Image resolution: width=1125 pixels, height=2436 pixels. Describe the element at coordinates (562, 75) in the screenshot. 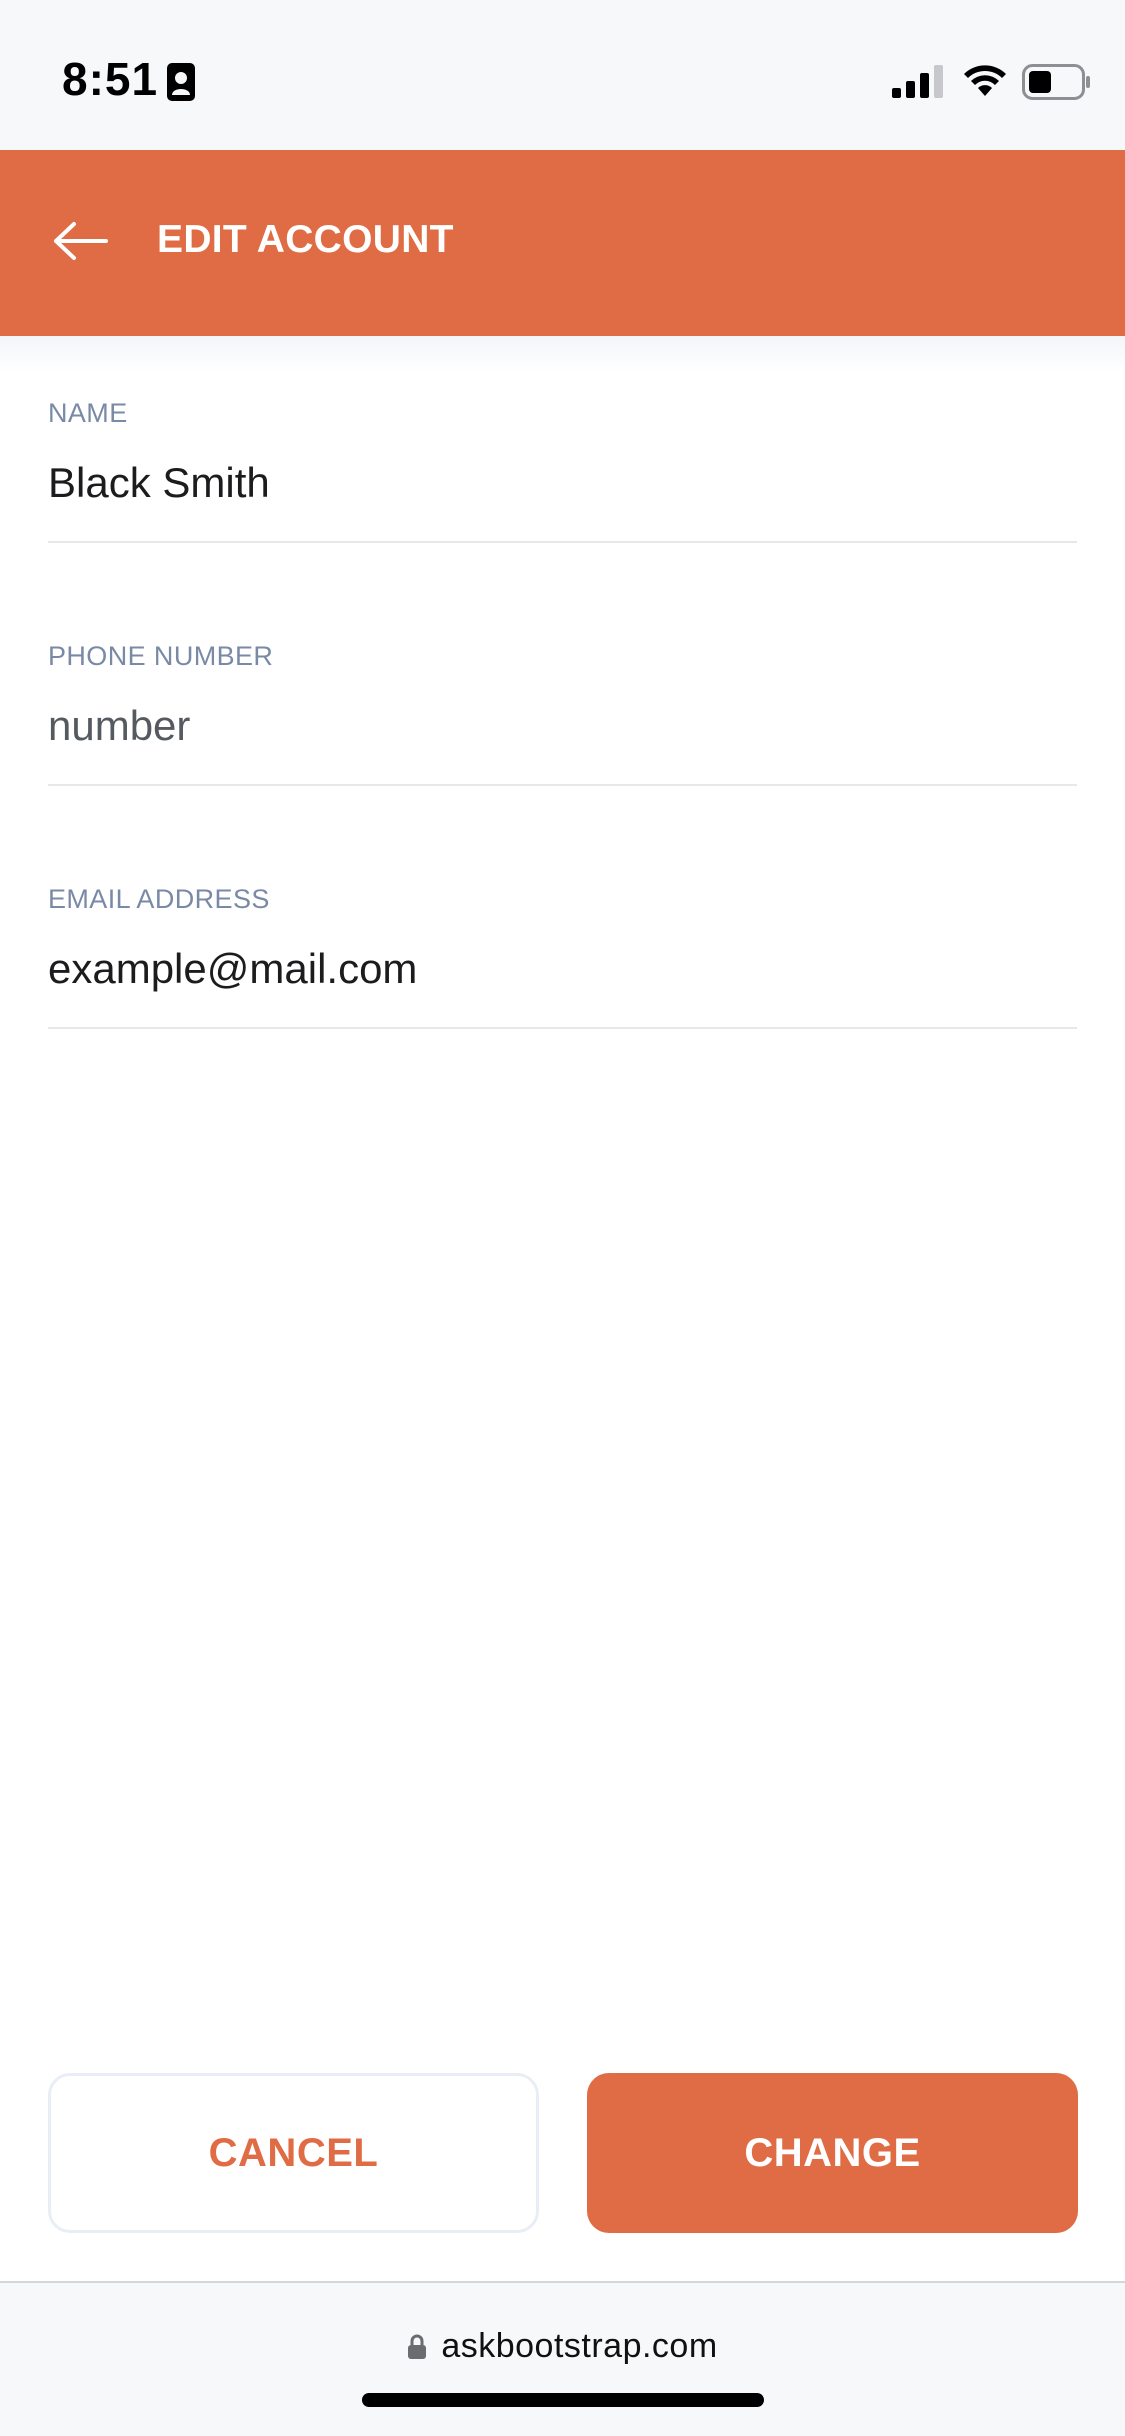

I see `status-bar: 8:51` at that location.